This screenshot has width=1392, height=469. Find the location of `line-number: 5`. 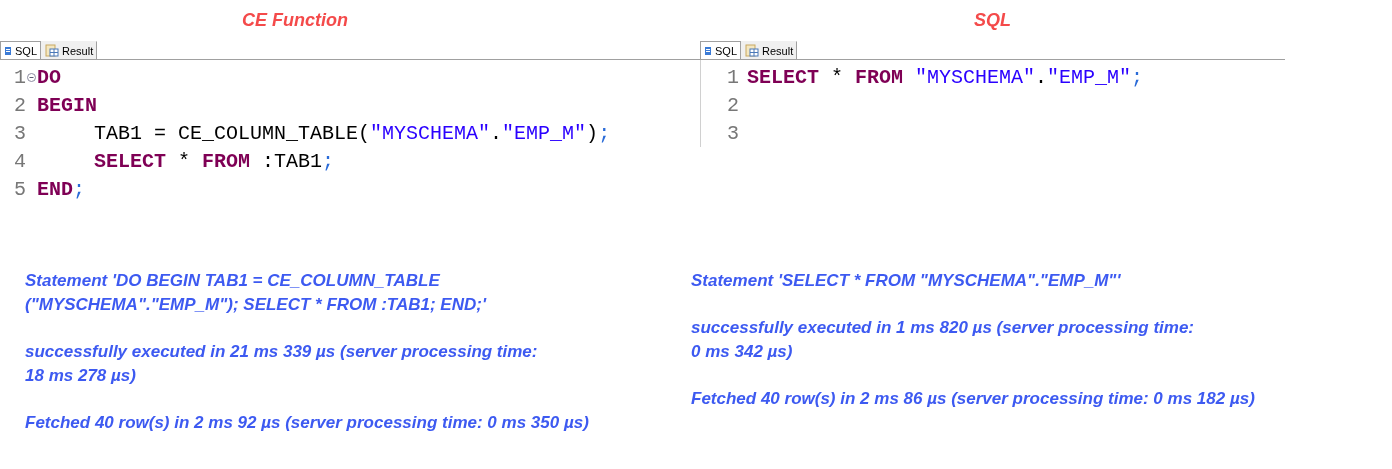

line-number: 5 is located at coordinates (19, 189).